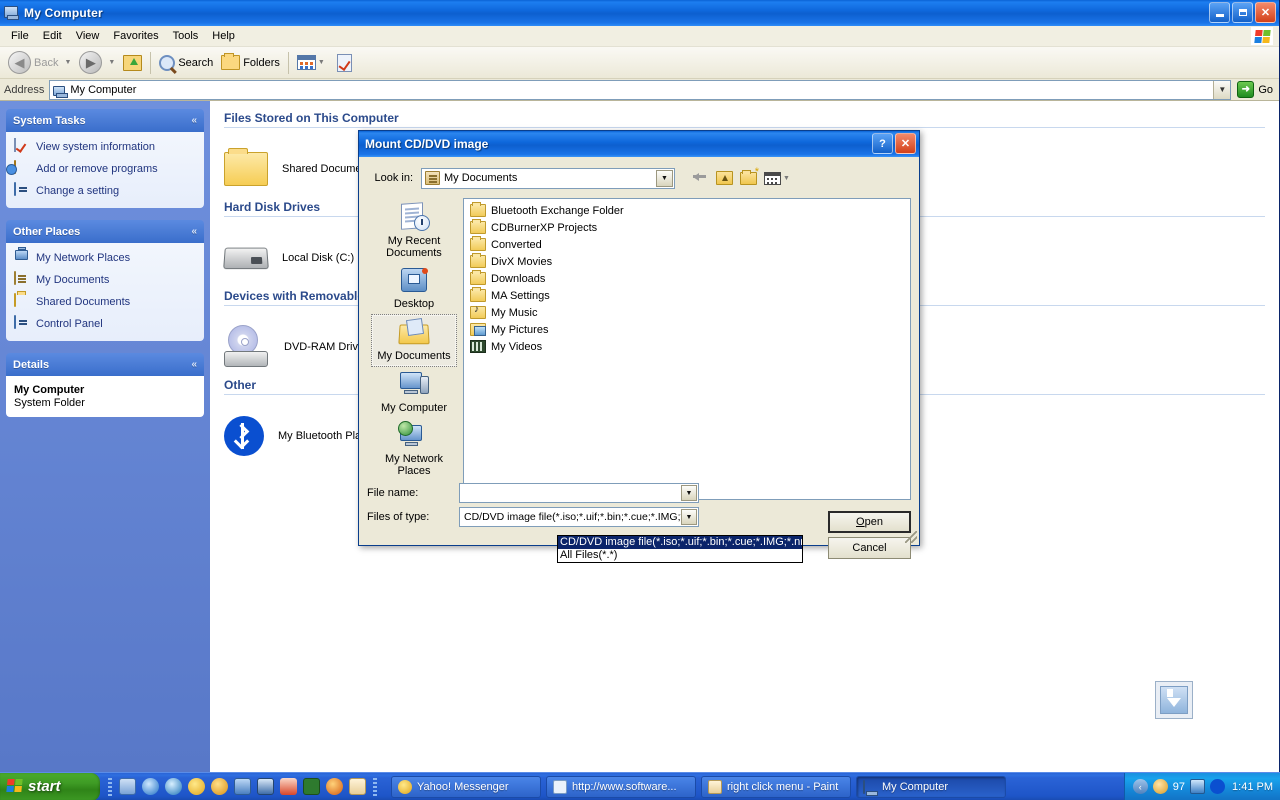 This screenshot has width=1280, height=800. Describe the element at coordinates (311, 786) in the screenshot. I see `green-app-icon` at that location.